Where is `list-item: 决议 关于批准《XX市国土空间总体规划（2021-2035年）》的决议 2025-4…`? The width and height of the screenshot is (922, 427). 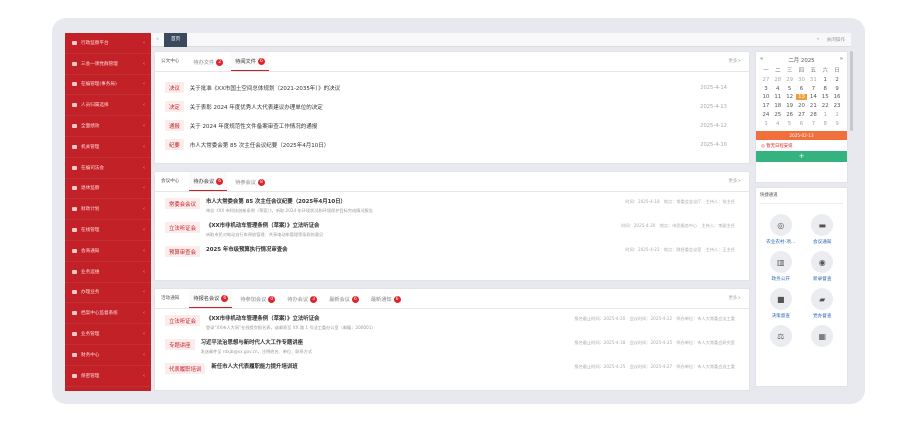
list-item: 决议 关于批准《XX市国土空间总体规划（2021-2035年）》的决议 2025-4… is located at coordinates (452, 87).